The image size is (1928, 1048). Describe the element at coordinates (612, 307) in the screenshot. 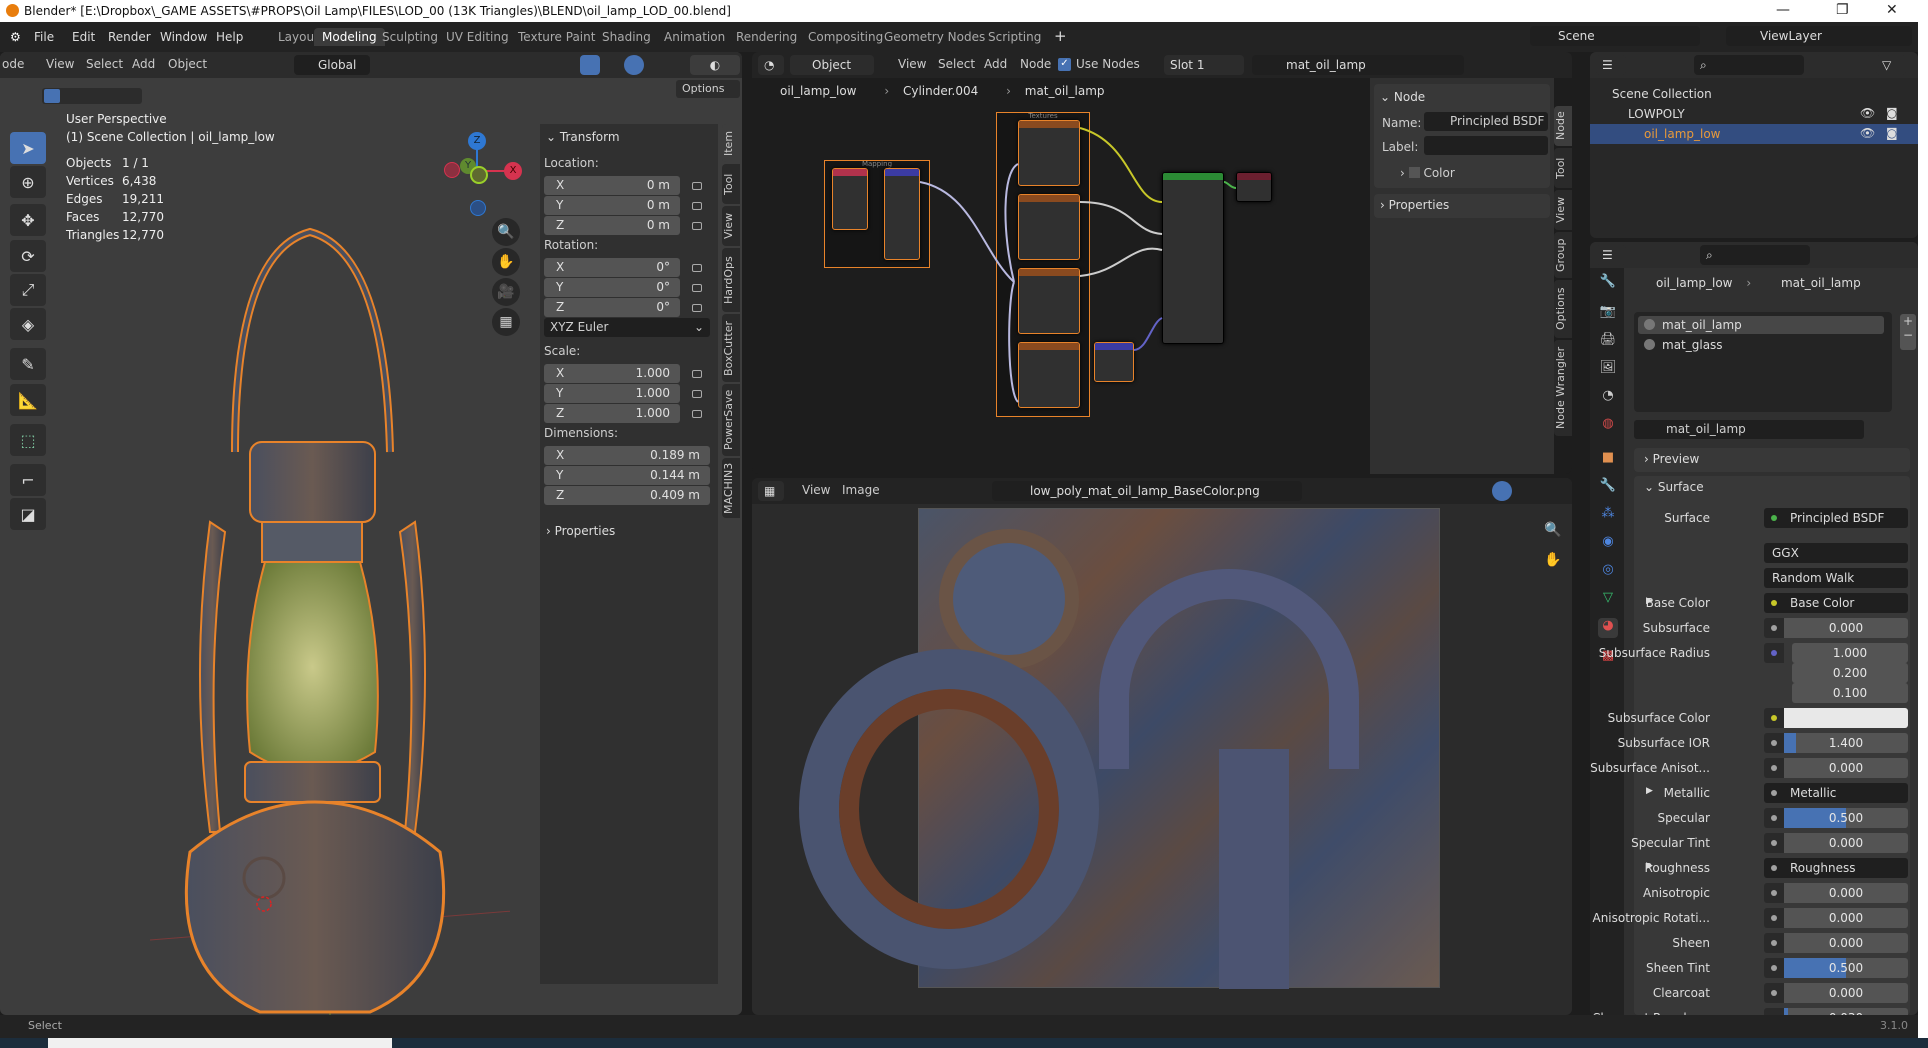

I see `rotation-z-field: Z 0°` at that location.